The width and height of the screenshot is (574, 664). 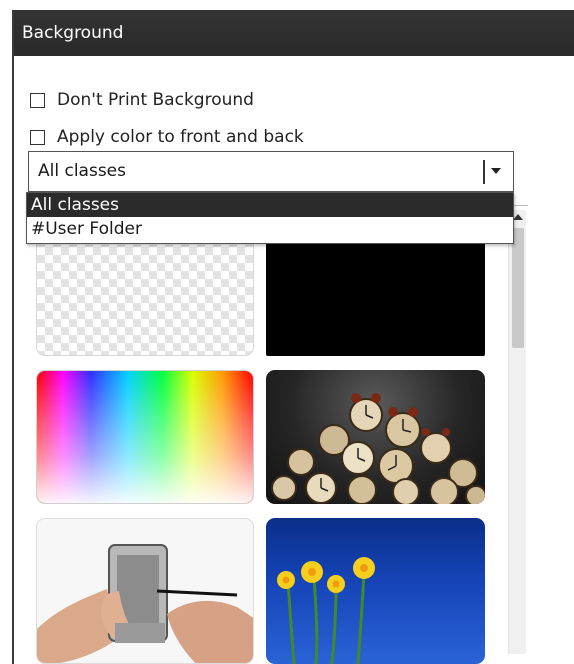 I want to click on alarm-clocks-thumbnail, so click(x=375, y=437).